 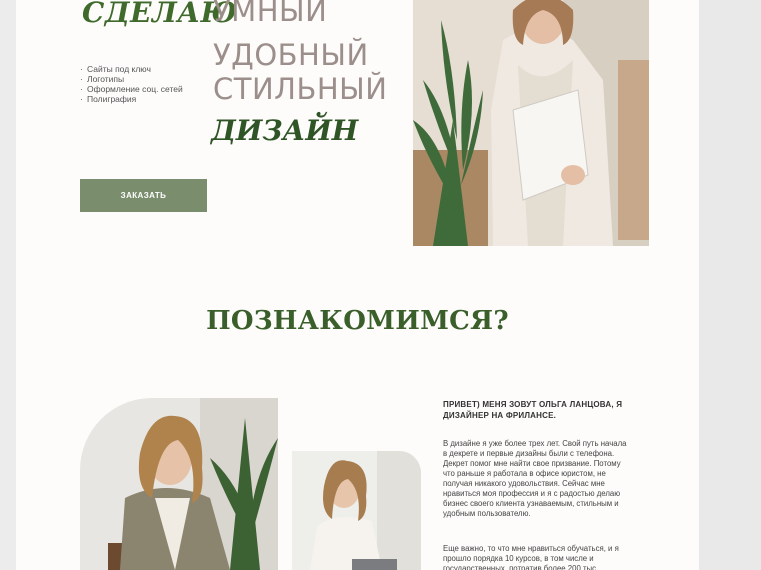 What do you see at coordinates (143, 195) in the screenshot?
I see `order-button: ЗАКАЗАТЬ` at bounding box center [143, 195].